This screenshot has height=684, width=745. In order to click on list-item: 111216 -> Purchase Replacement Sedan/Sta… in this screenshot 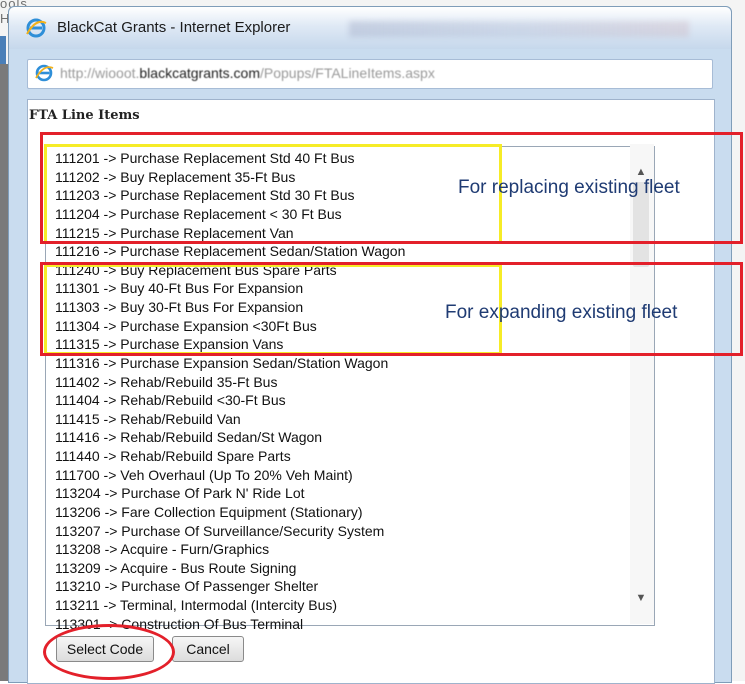, I will do `click(230, 251)`.